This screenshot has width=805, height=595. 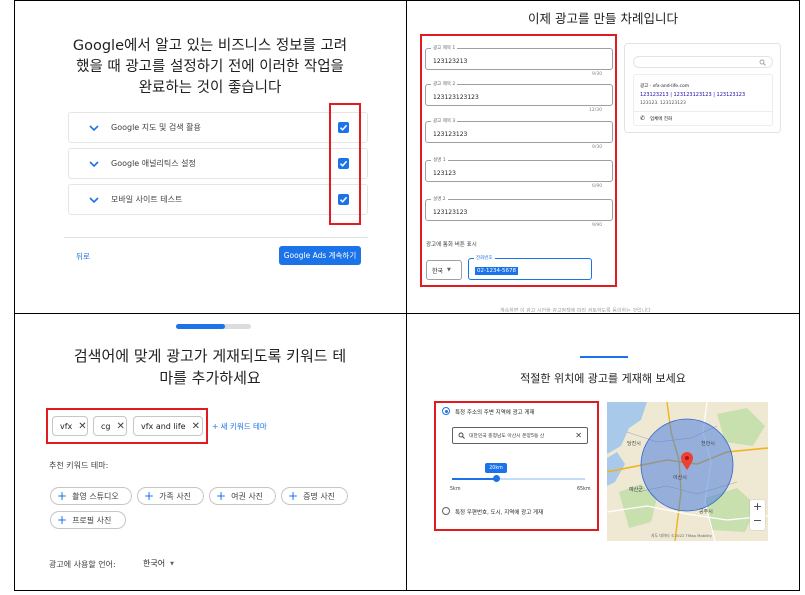 What do you see at coordinates (693, 95) in the screenshot?
I see `preview-headline: 123123213 | 123123123123 | 123123123` at bounding box center [693, 95].